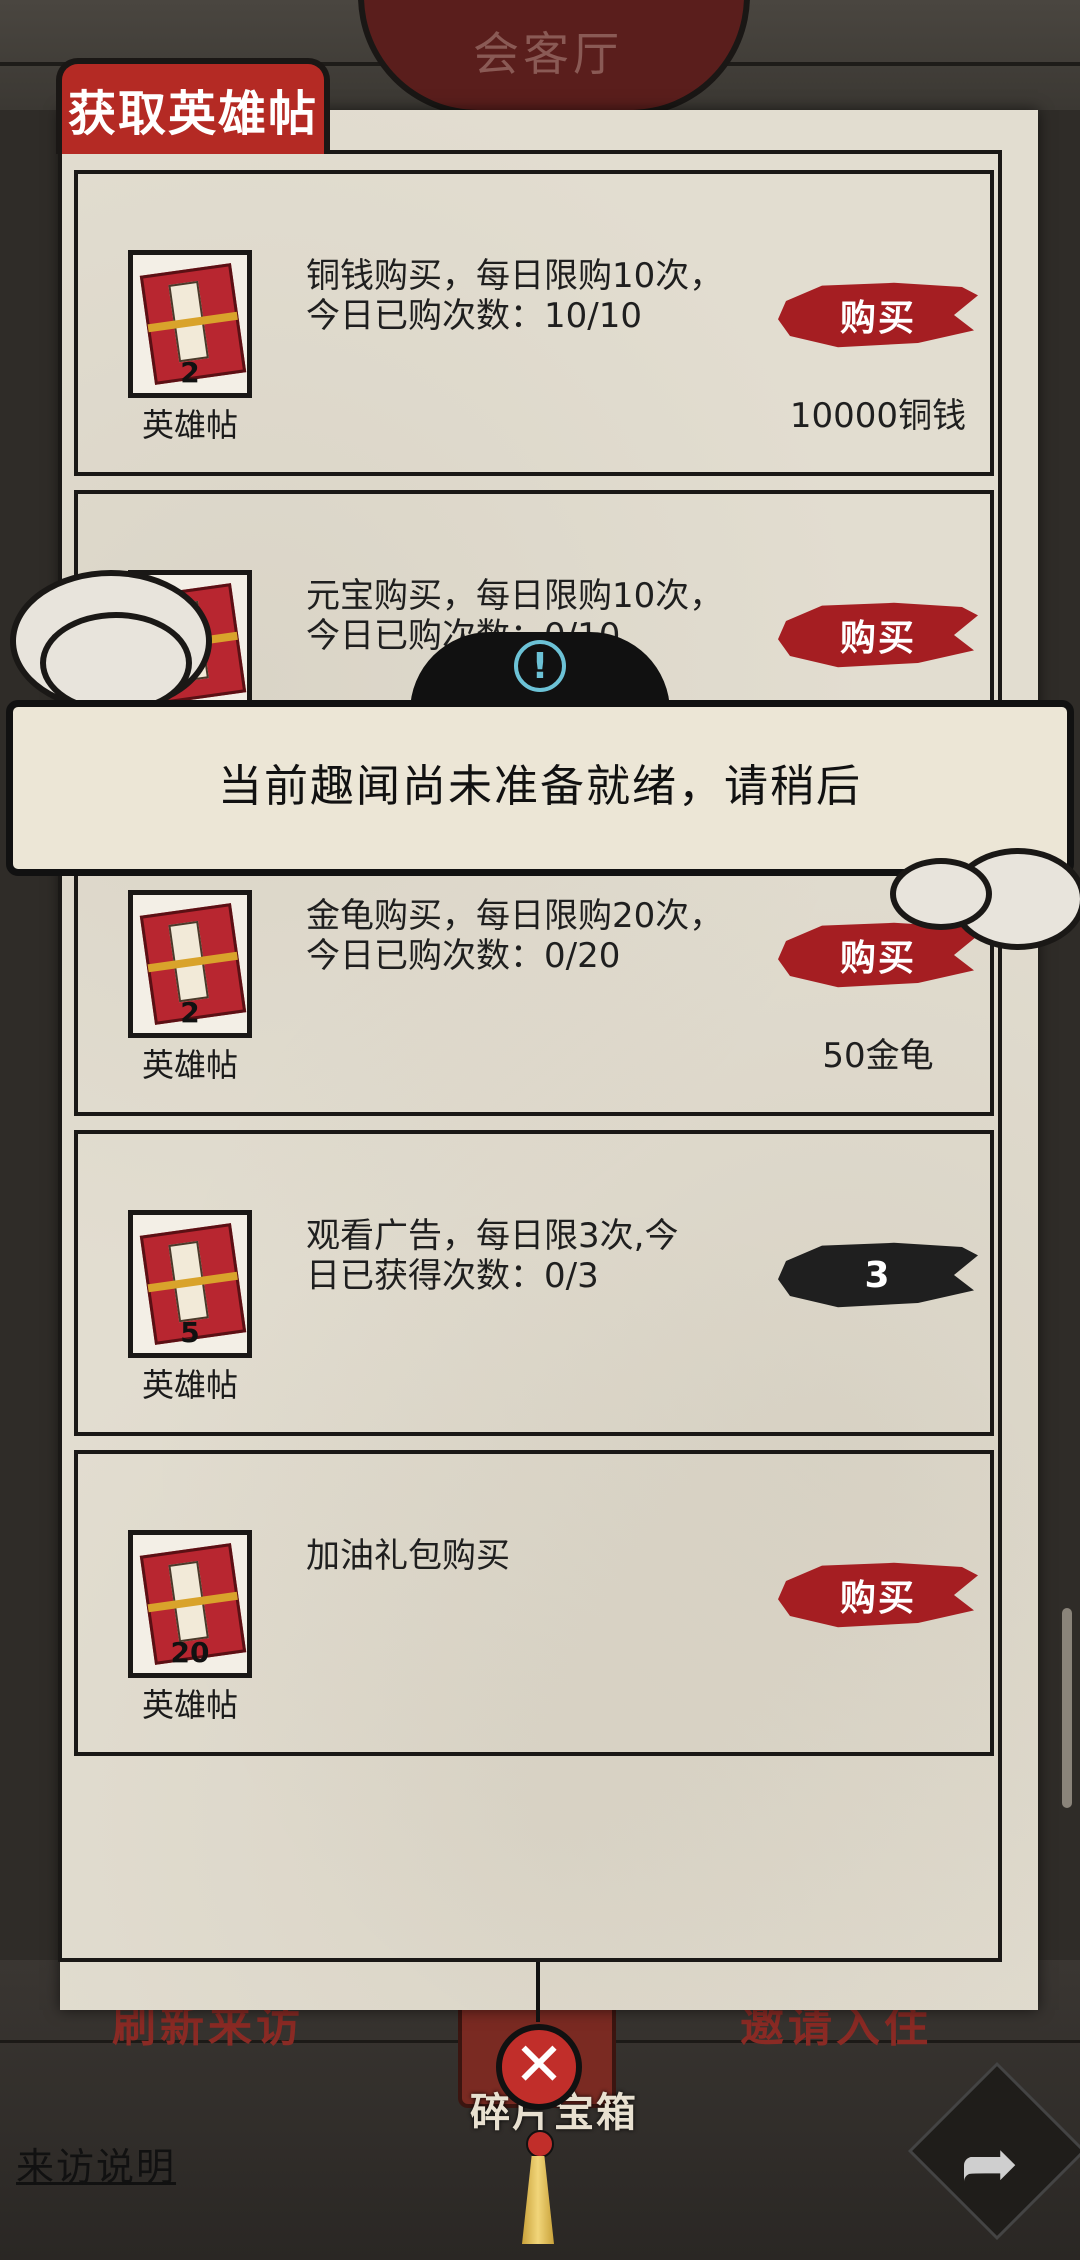  What do you see at coordinates (515, 596) in the screenshot?
I see `description-line: 元宝购买，每日限购10次，` at bounding box center [515, 596].